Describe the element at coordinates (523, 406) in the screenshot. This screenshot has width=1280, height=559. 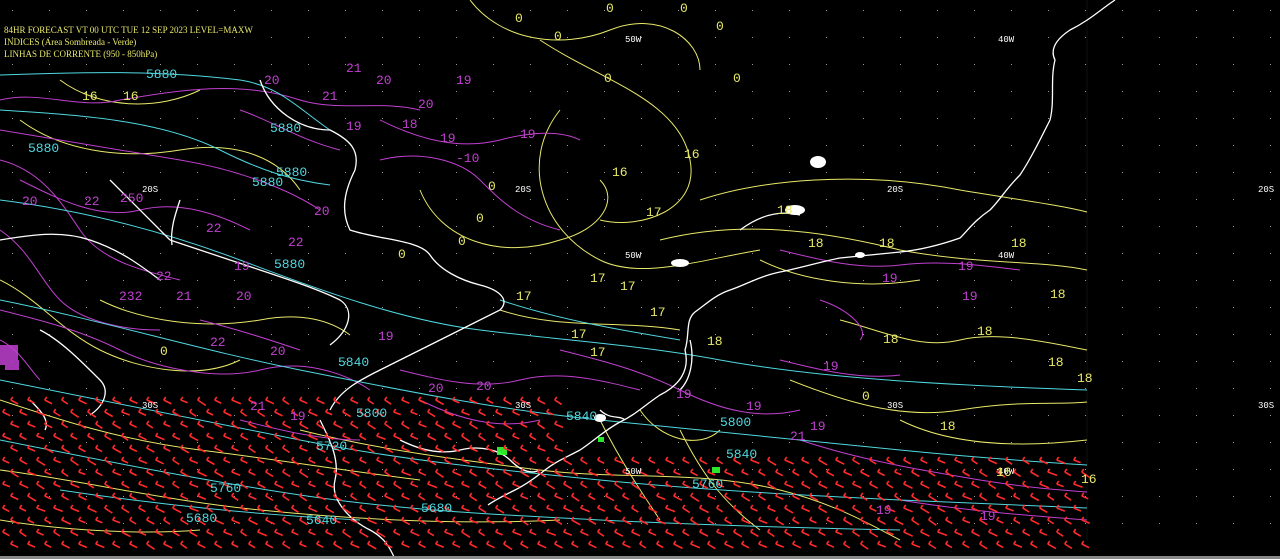
I see `lat-label-30s-b: 30S` at that location.